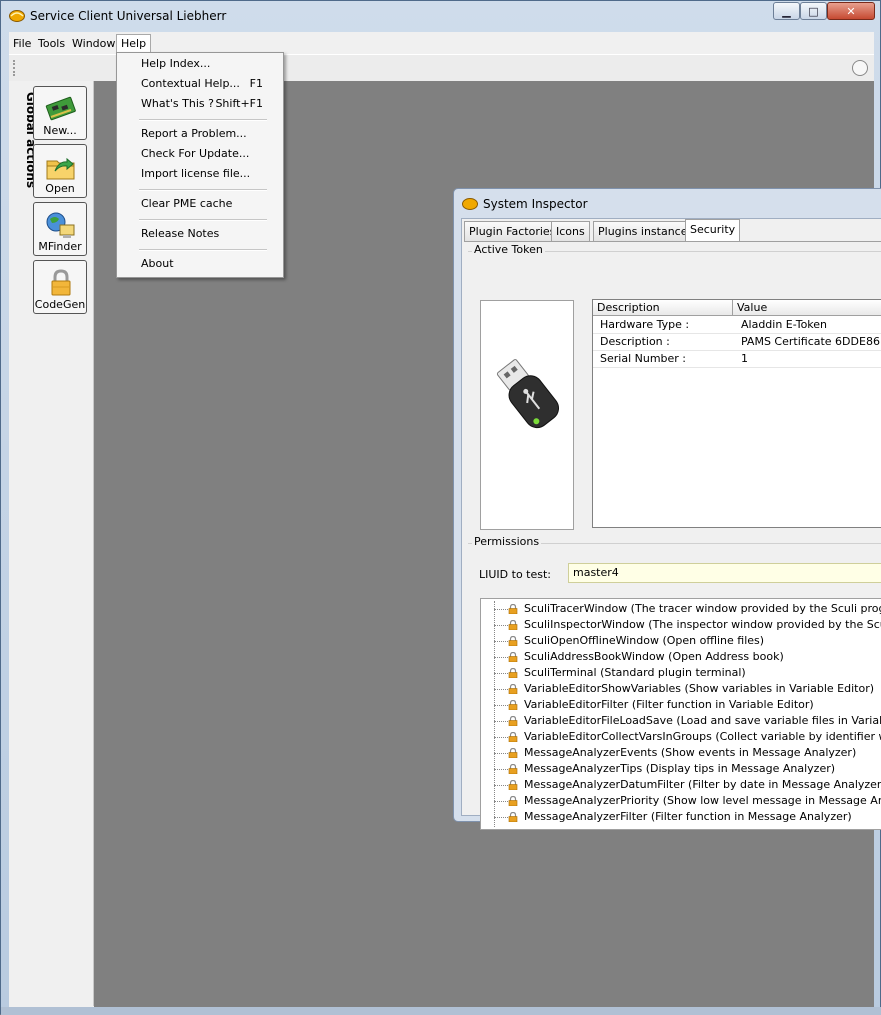 The image size is (881, 1015). I want to click on globe-network-icon, so click(60, 225).